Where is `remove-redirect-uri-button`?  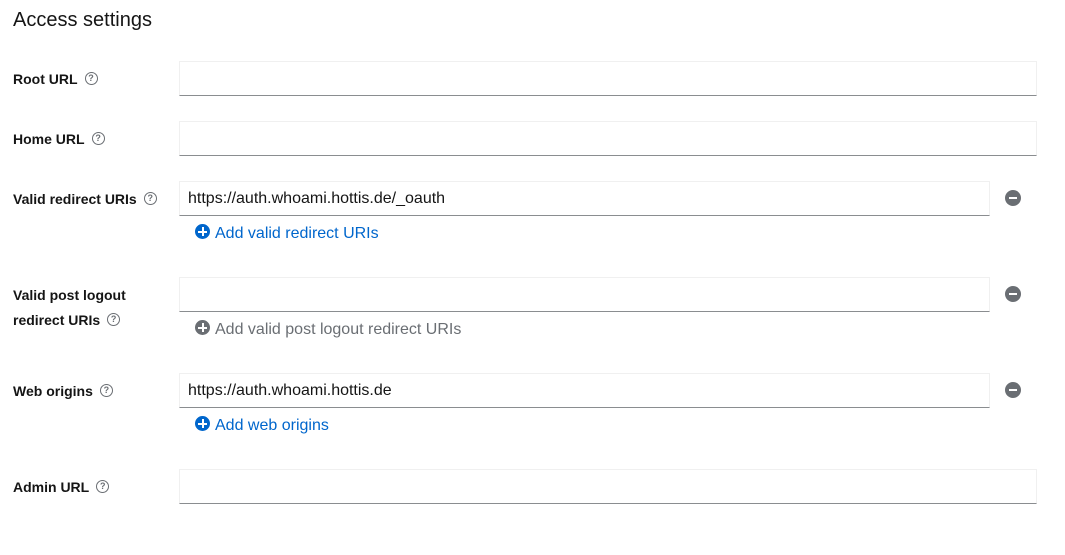
remove-redirect-uri-button is located at coordinates (1013, 198).